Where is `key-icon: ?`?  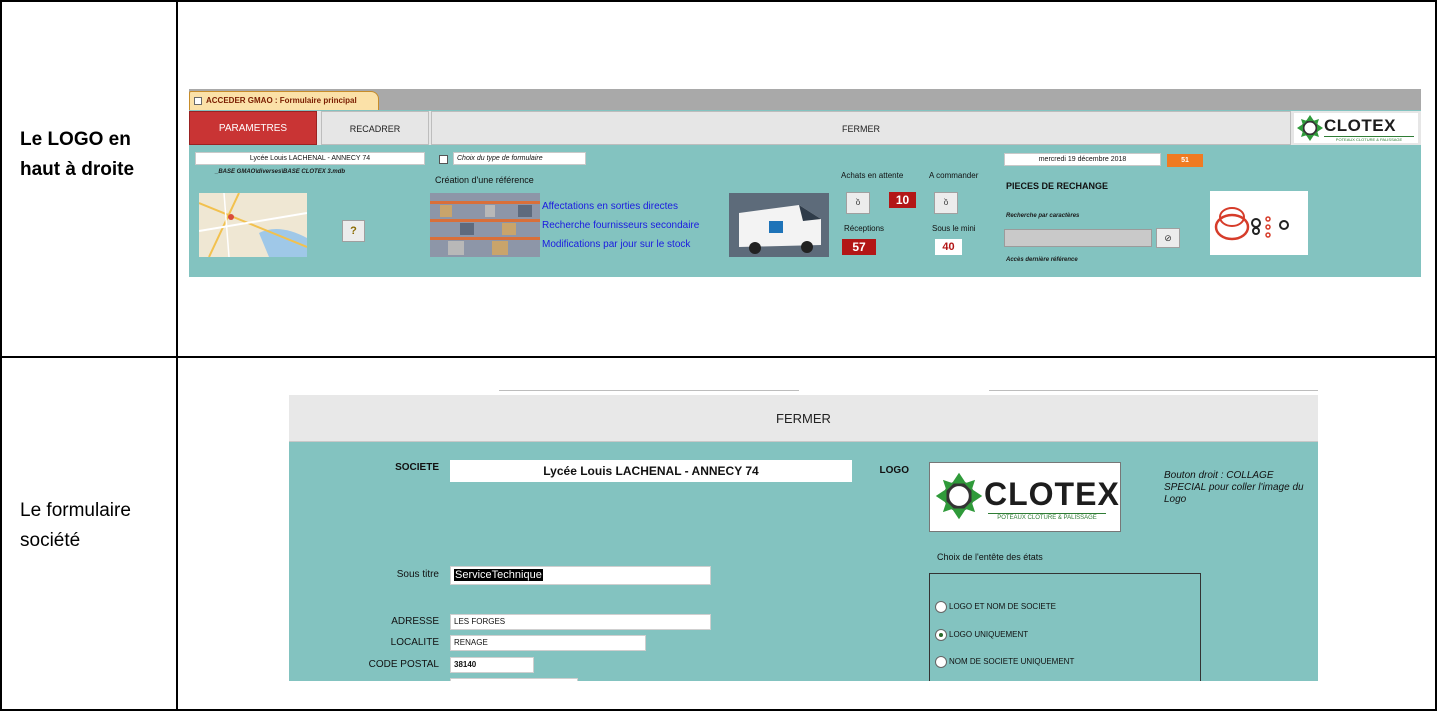 key-icon: ? is located at coordinates (353, 231).